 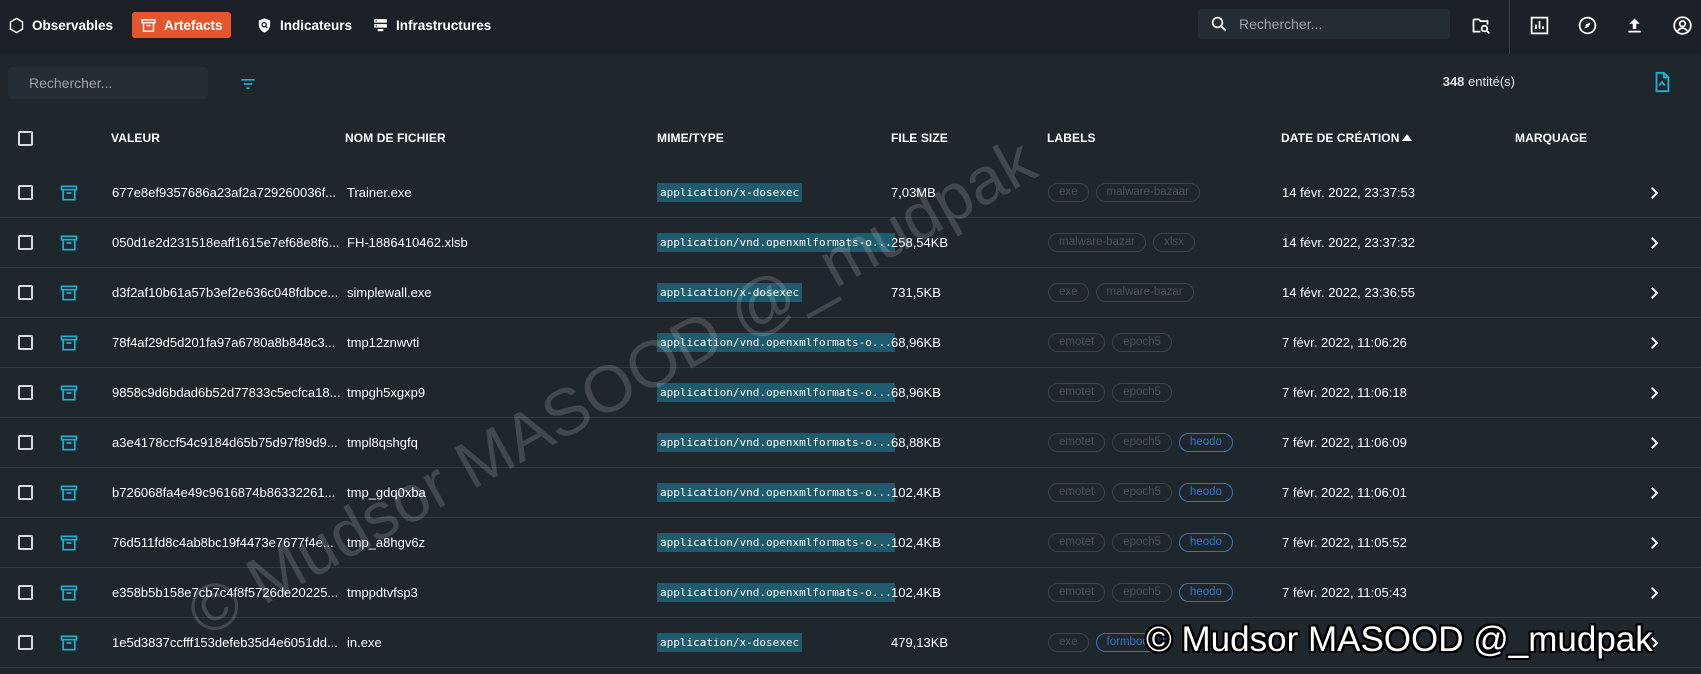 I want to click on cell-filename: Trainer.exe, so click(x=379, y=192).